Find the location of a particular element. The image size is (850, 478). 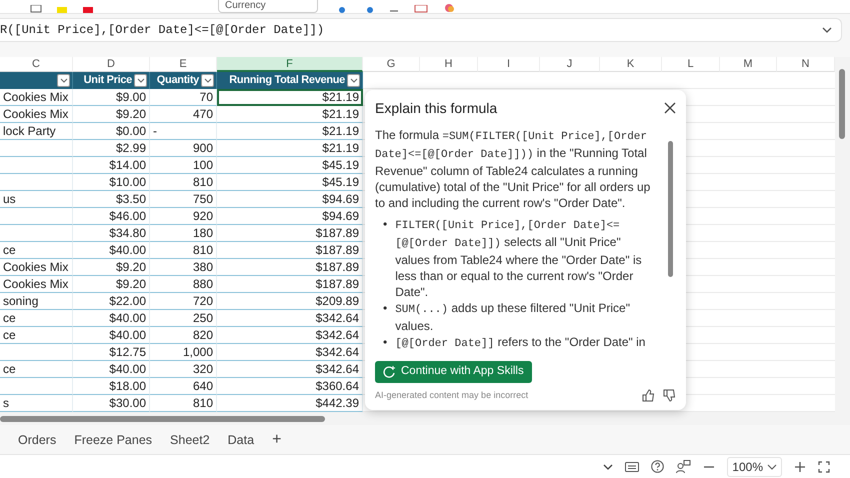

bullet-item: [@[Order Date]] refers to the "Order Date" in is located at coordinates (520, 343).